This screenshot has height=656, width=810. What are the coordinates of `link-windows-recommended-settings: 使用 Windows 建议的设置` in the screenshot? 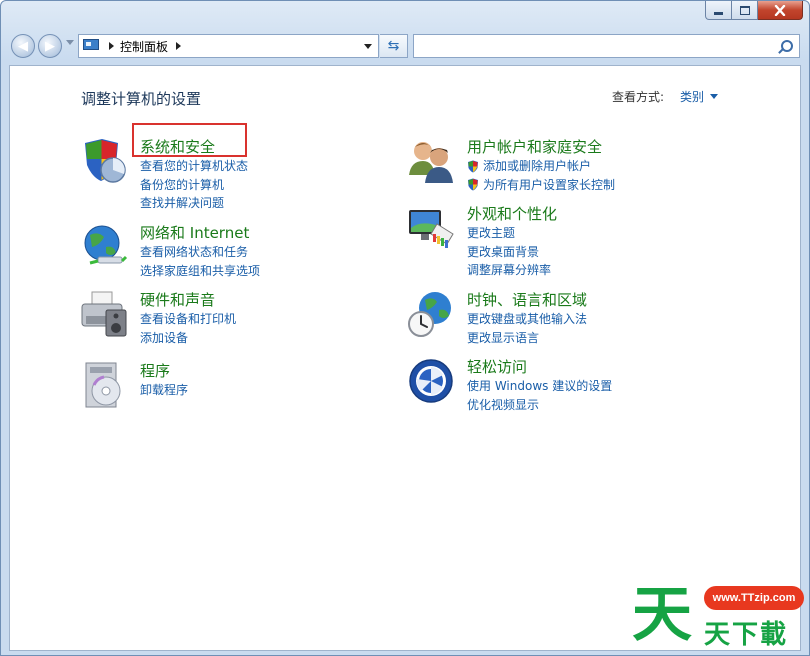 It's located at (539, 386).